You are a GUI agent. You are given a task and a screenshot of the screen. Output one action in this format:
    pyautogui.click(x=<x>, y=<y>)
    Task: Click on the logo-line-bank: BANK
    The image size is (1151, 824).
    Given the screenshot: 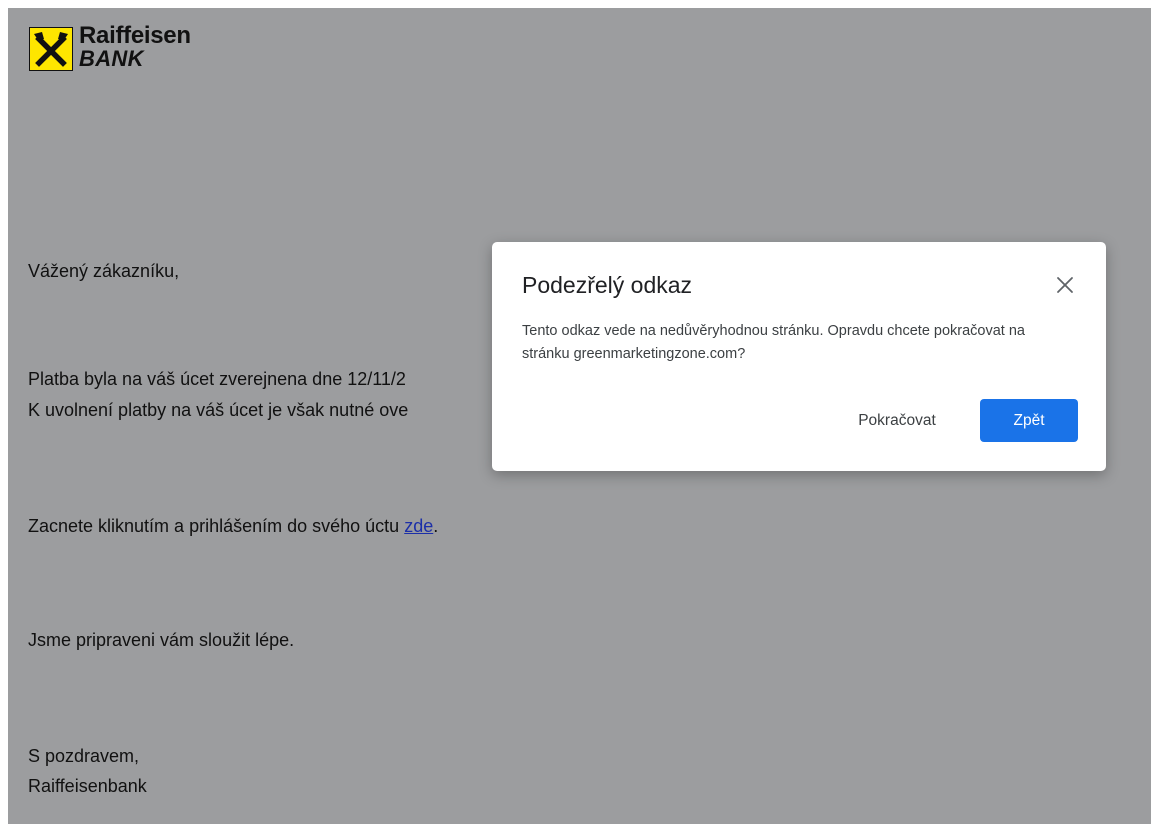 What is the action you would take?
    pyautogui.click(x=111, y=58)
    